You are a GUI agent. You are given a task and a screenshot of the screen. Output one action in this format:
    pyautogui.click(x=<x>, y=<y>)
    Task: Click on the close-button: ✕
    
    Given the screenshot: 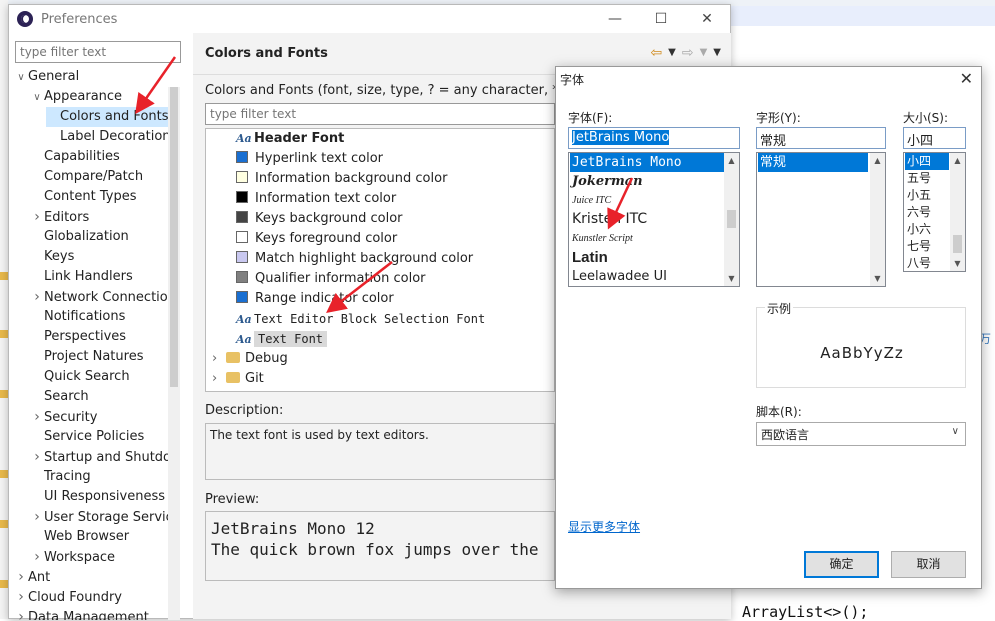 What is the action you would take?
    pyautogui.click(x=707, y=19)
    